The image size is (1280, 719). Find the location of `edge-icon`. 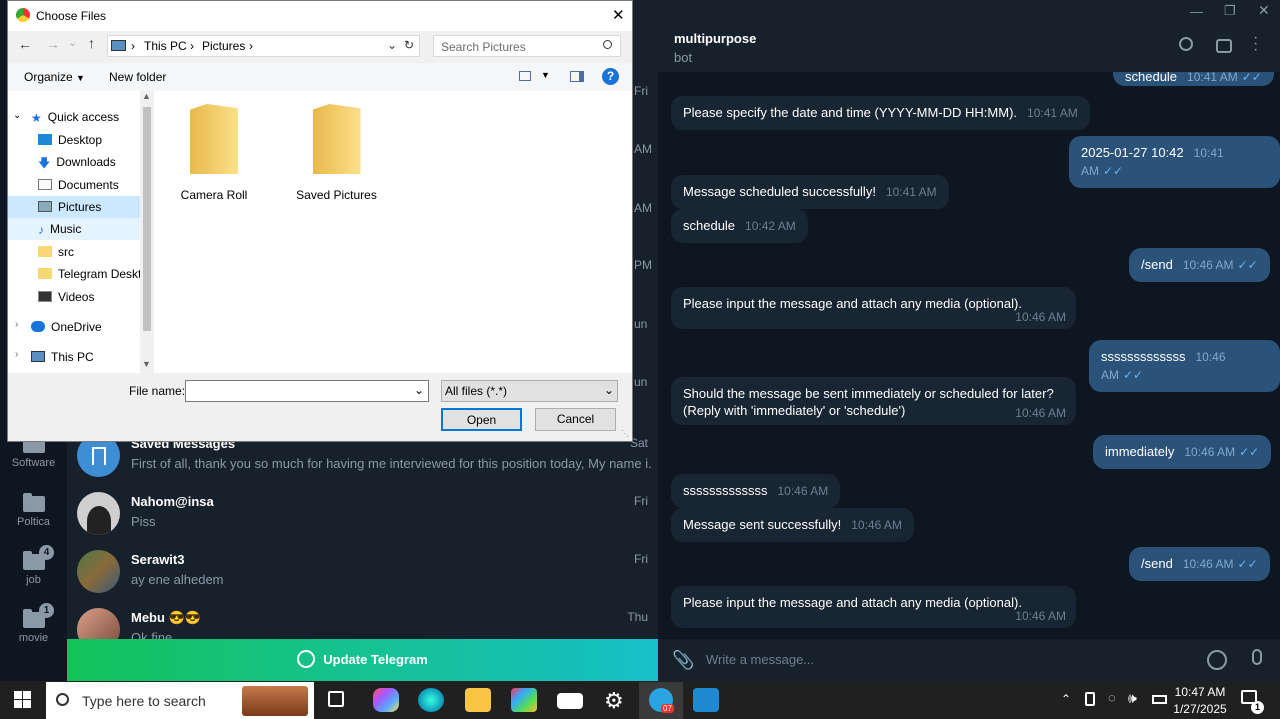

edge-icon is located at coordinates (431, 700).